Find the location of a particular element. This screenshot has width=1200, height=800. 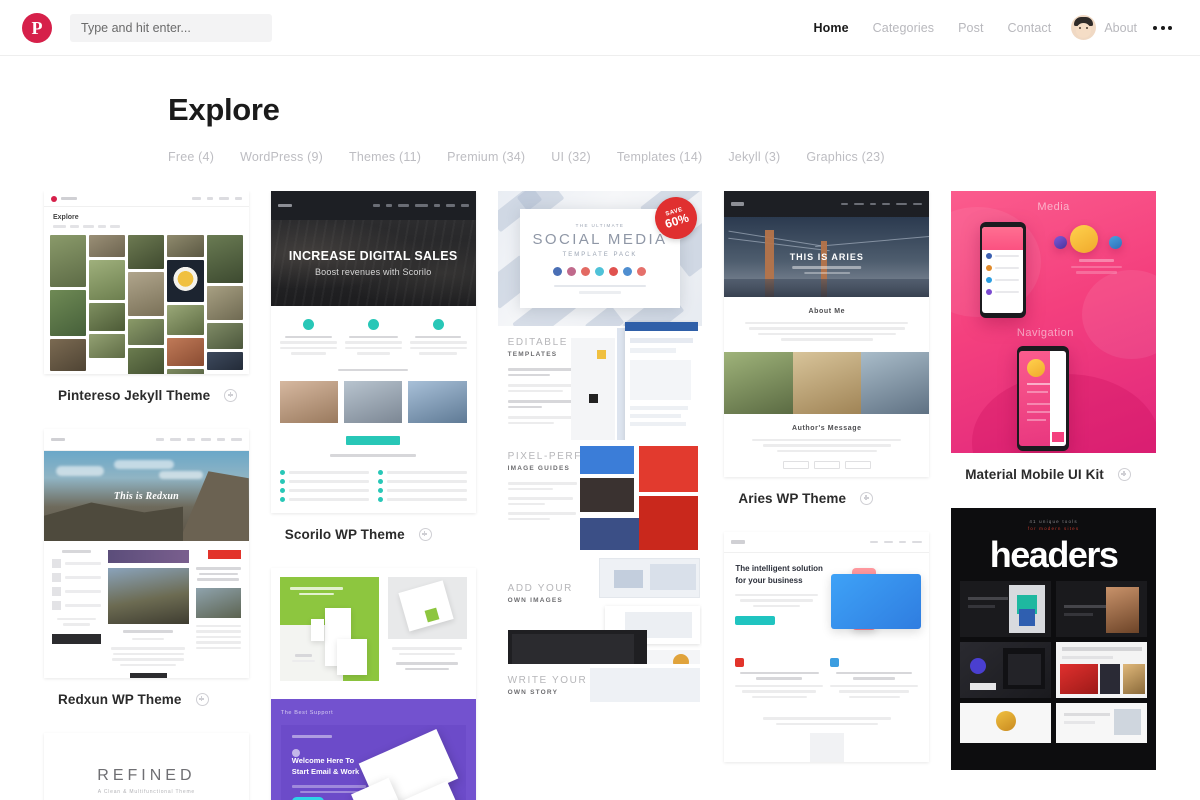

nav-item-post: Post is located at coordinates (970, 28).